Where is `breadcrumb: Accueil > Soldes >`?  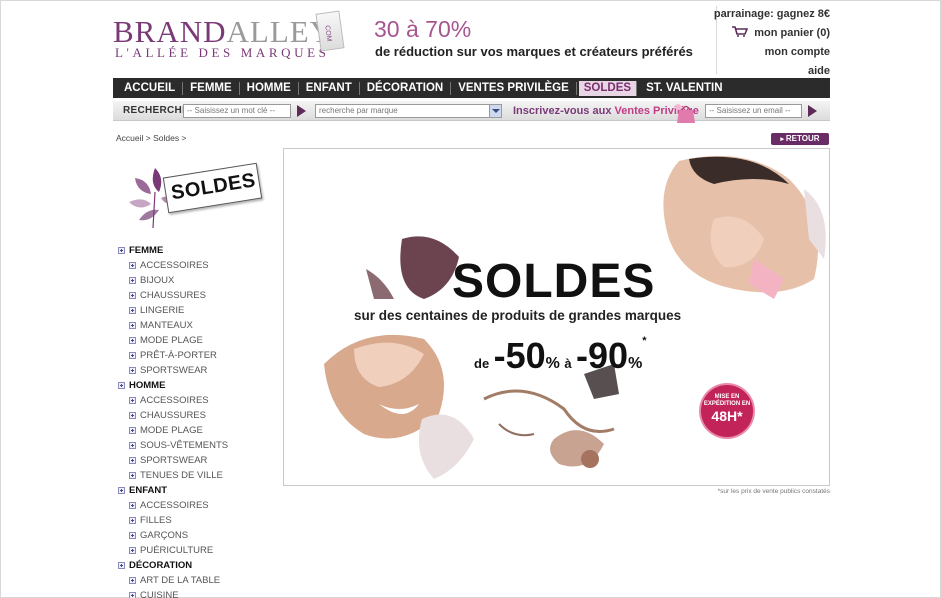
breadcrumb: Accueil > Soldes > is located at coordinates (151, 138).